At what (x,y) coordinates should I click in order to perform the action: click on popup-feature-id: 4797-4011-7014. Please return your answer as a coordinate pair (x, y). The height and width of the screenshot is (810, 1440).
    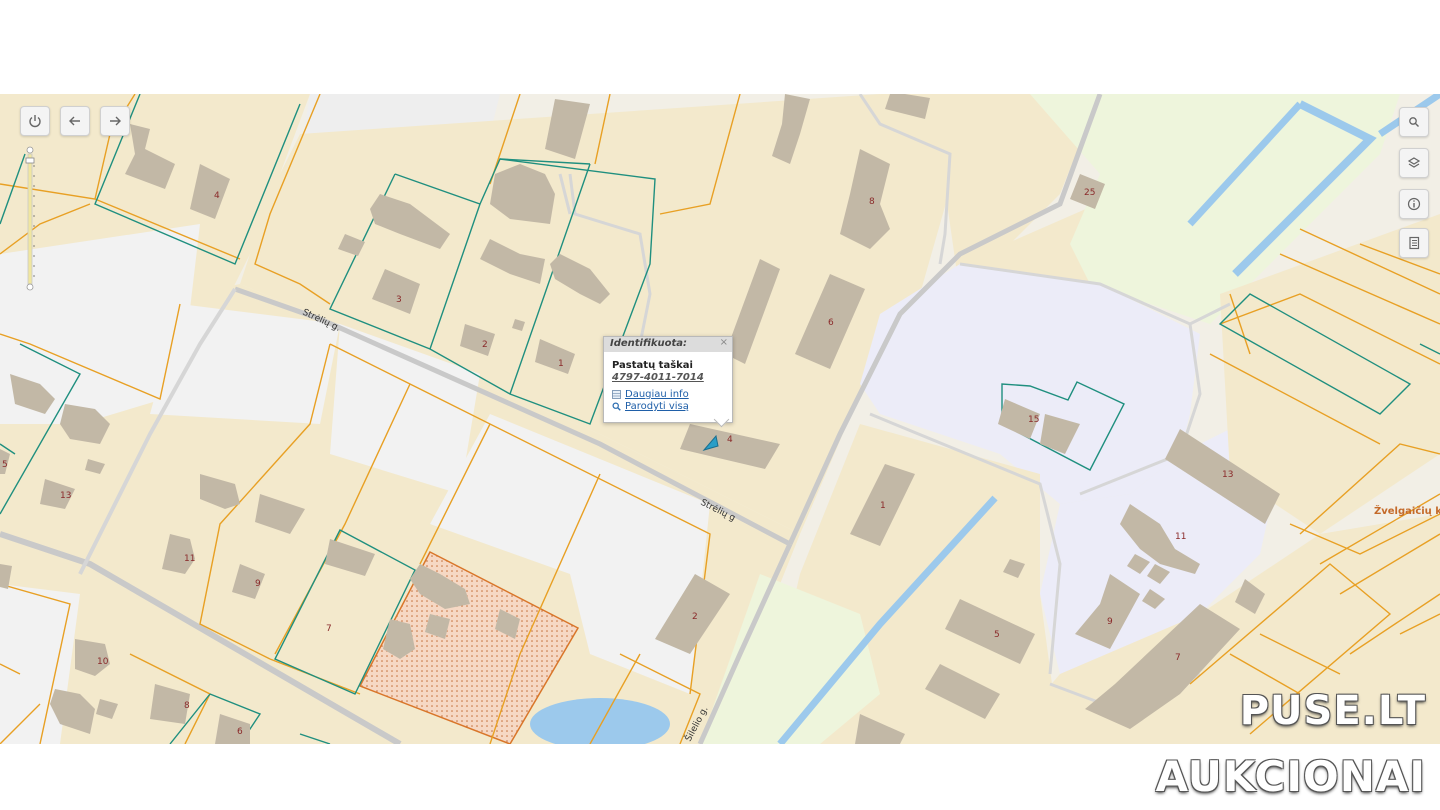
    Looking at the image, I should click on (672, 377).